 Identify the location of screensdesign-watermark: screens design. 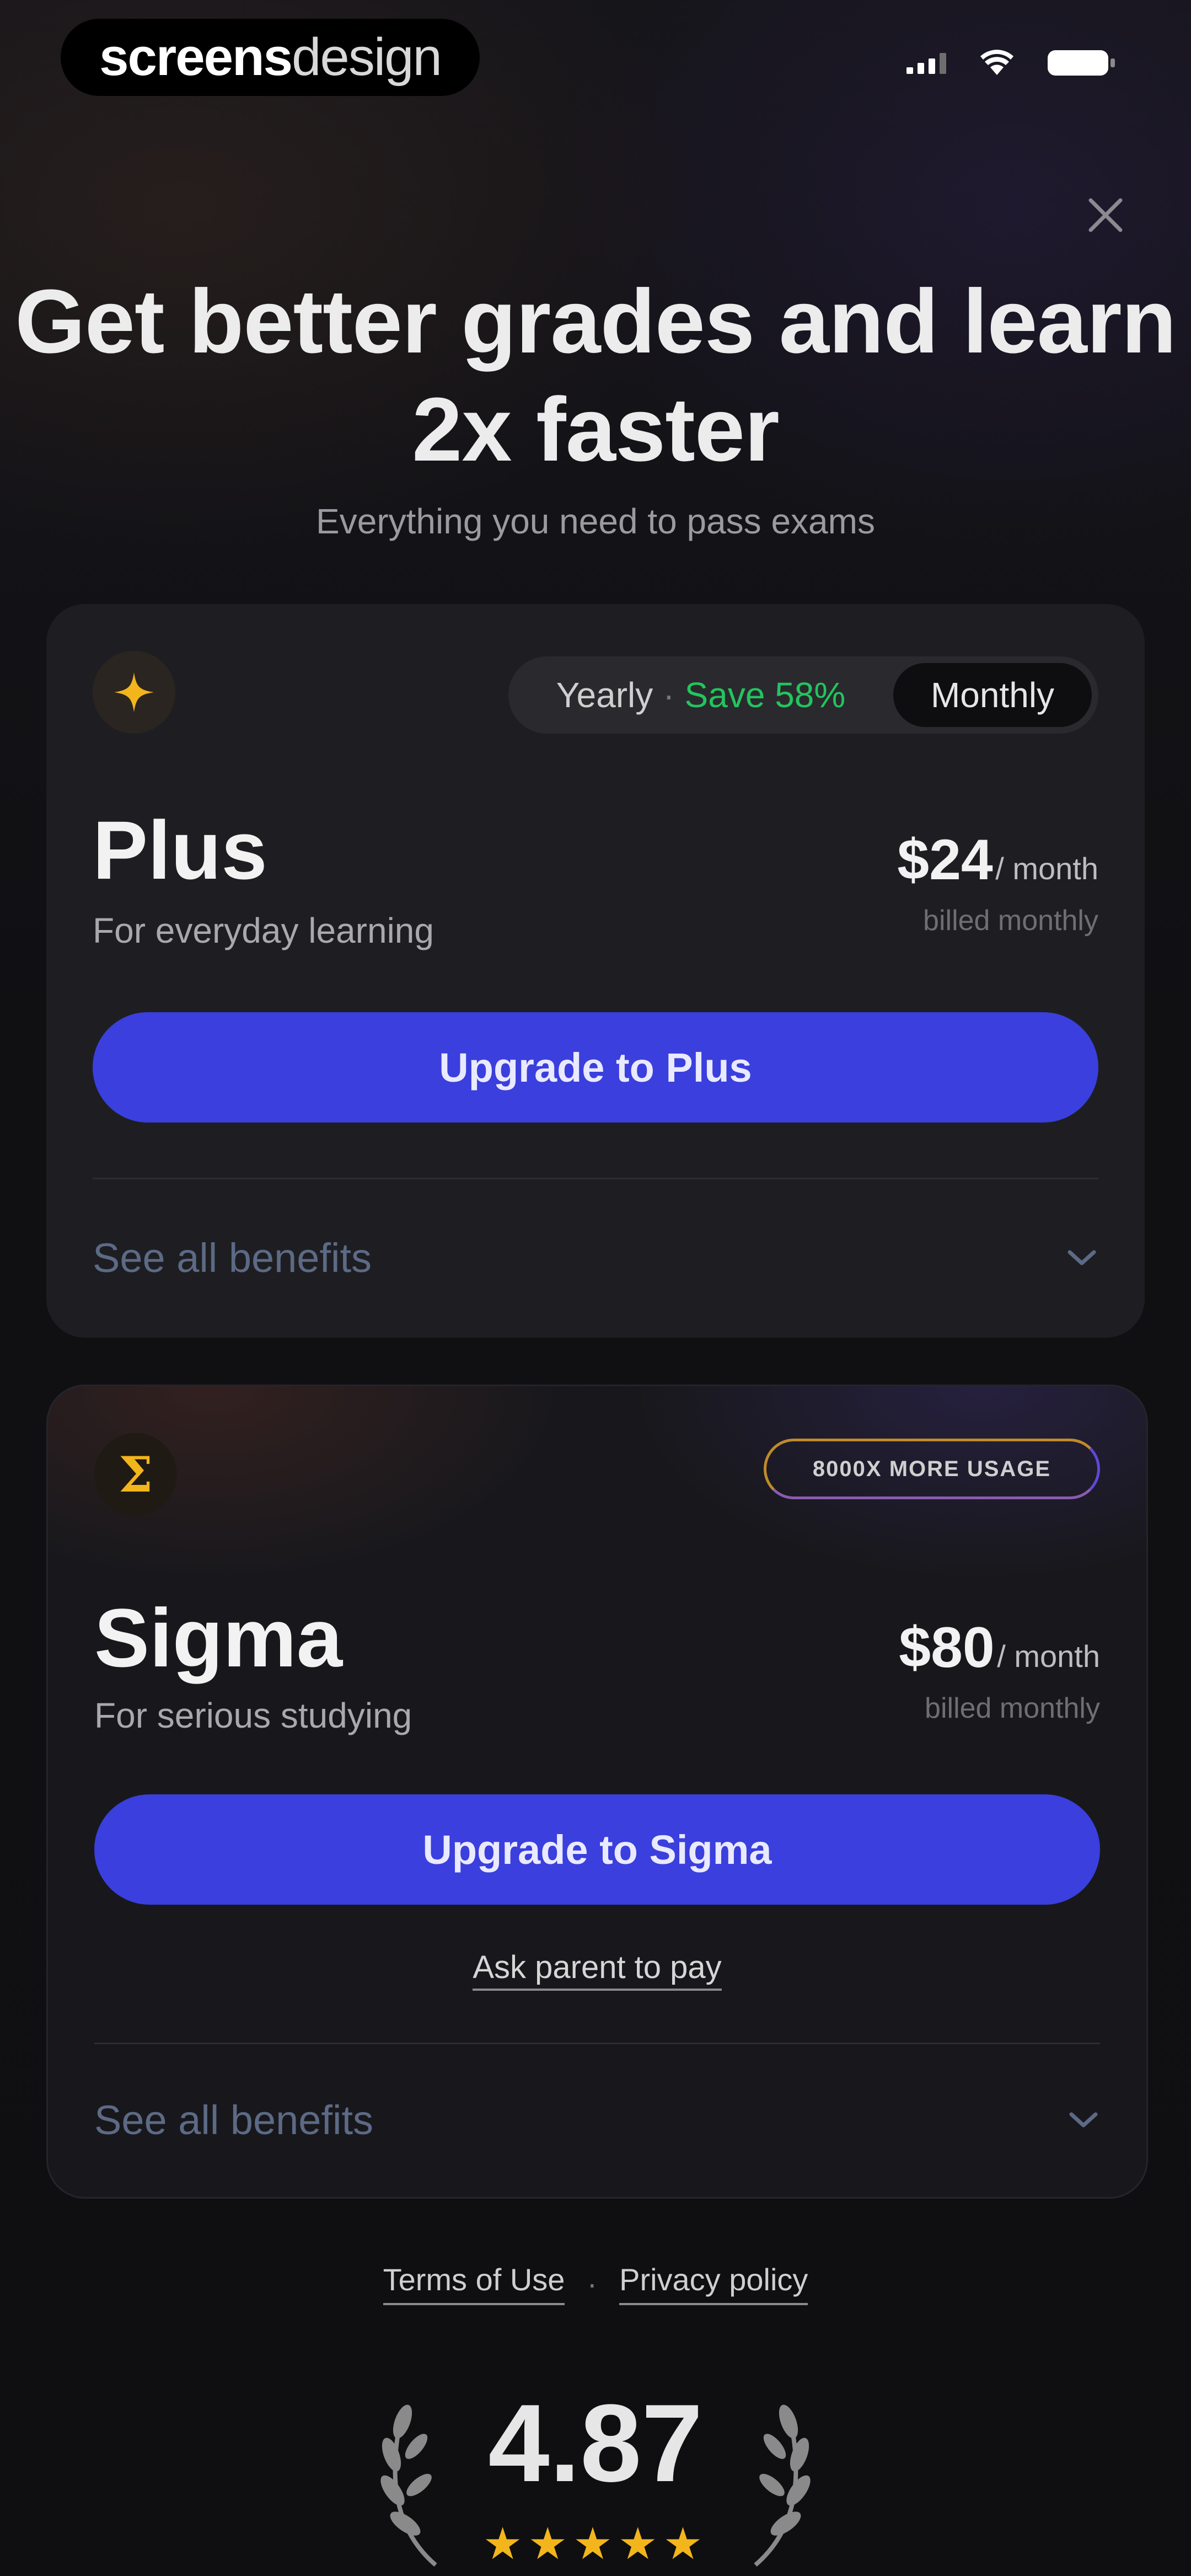
(270, 57).